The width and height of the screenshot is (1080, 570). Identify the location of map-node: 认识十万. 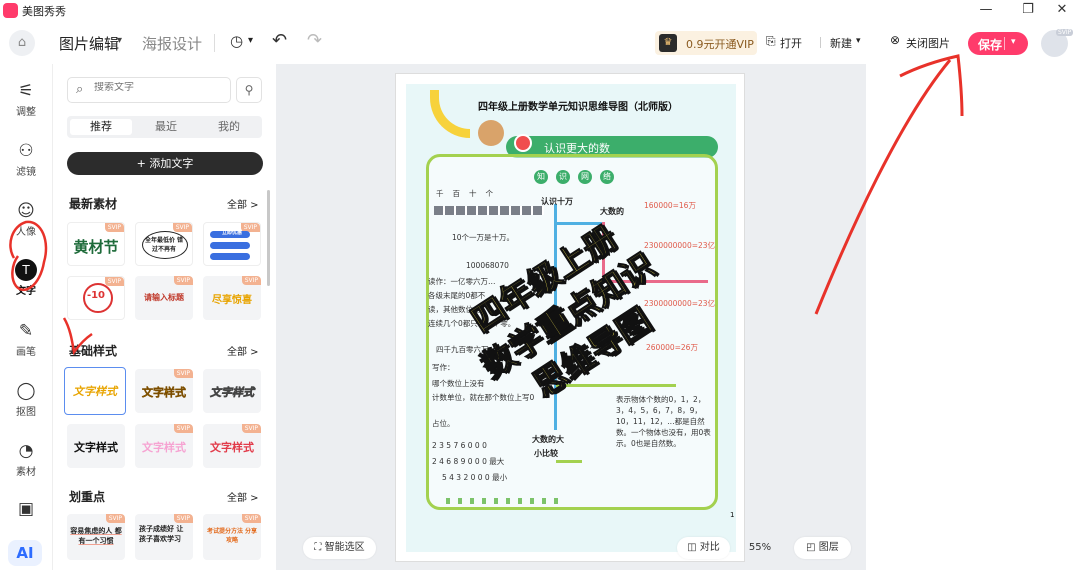
(557, 201).